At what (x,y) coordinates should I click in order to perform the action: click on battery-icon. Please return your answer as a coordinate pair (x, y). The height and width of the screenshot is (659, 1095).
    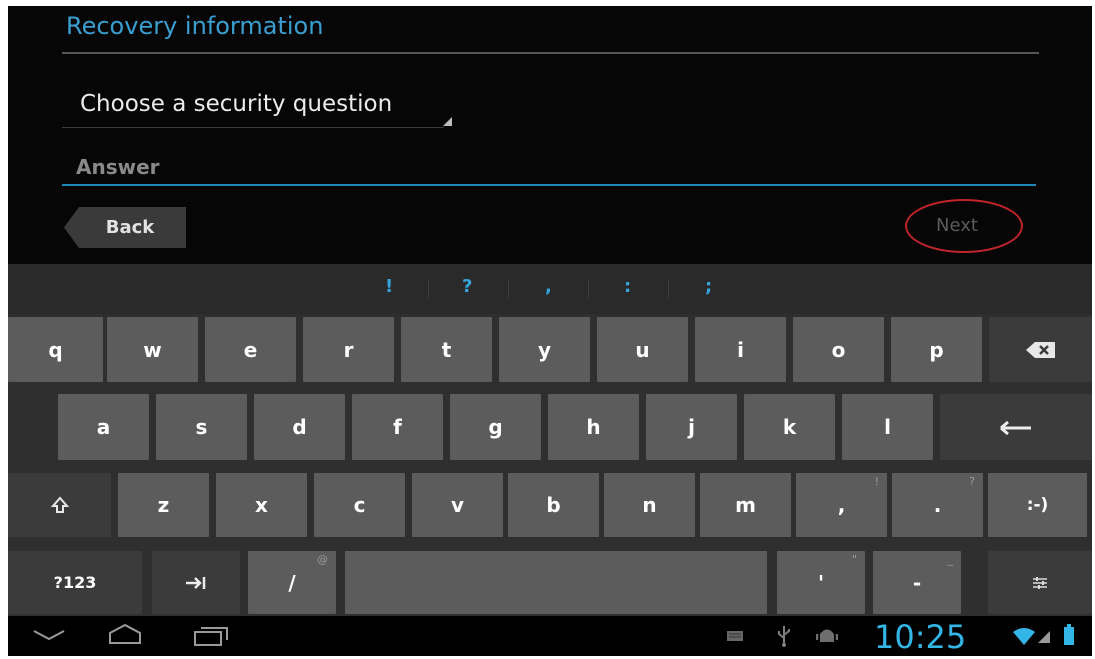
    Looking at the image, I should click on (1069, 634).